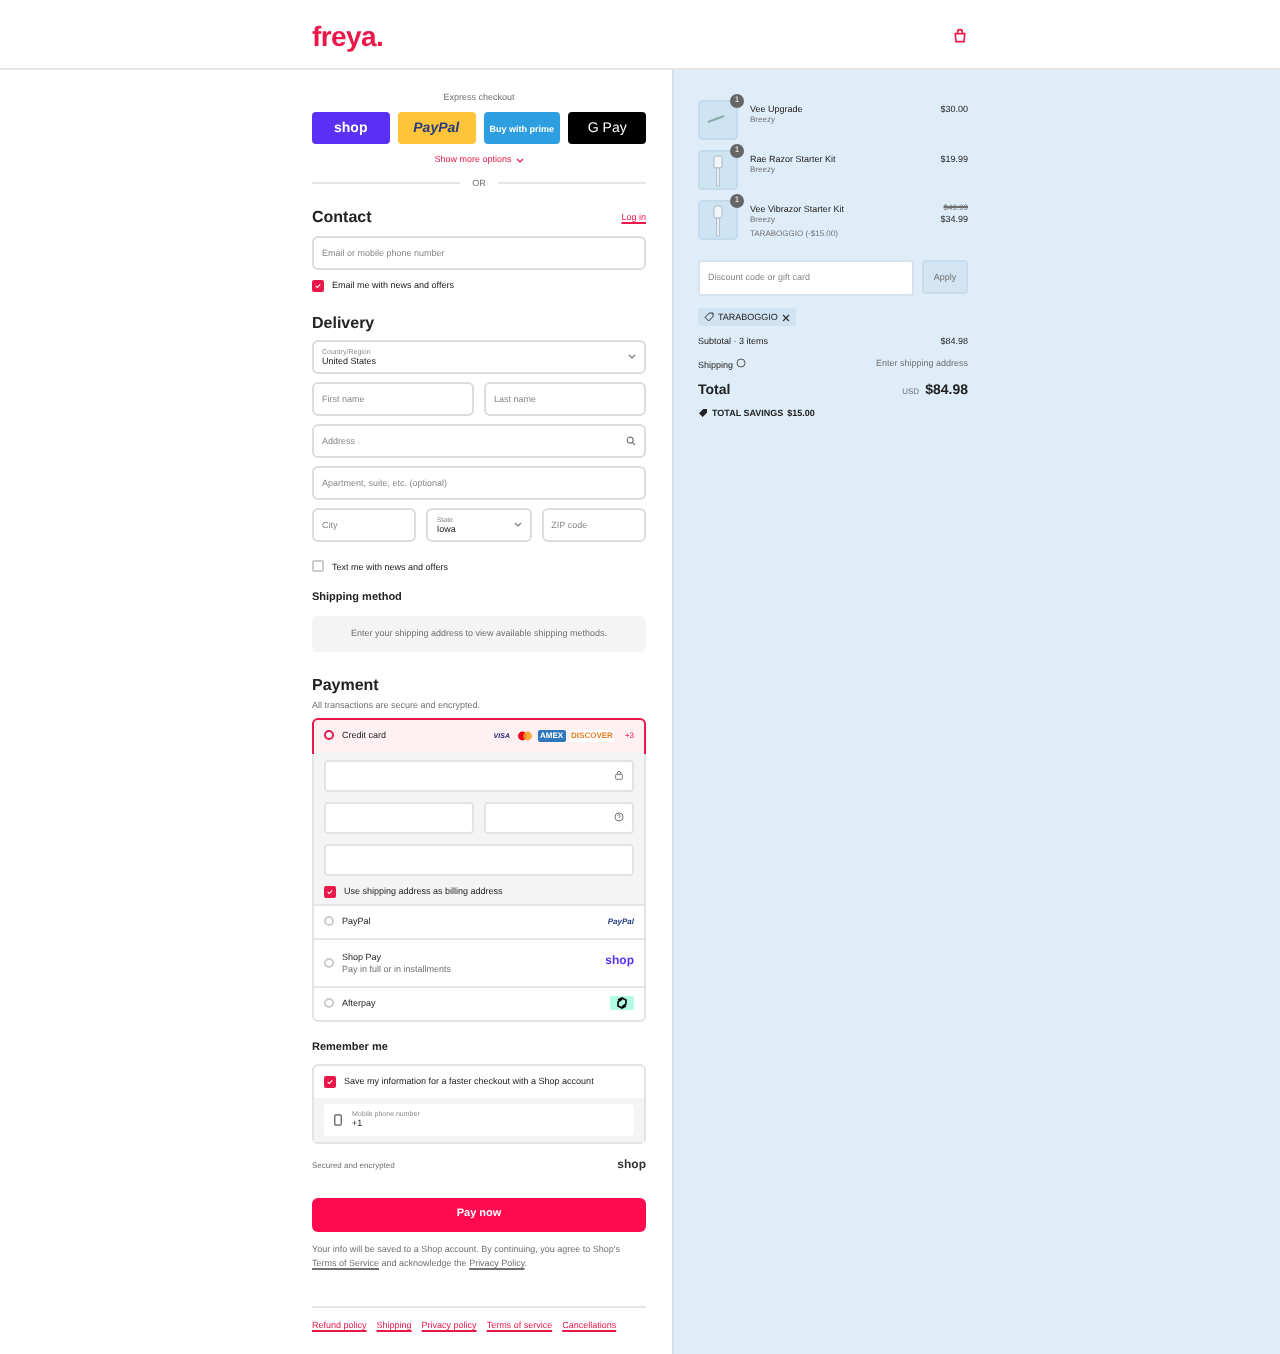 This screenshot has width=1280, height=1354. I want to click on security-code-field, so click(559, 817).